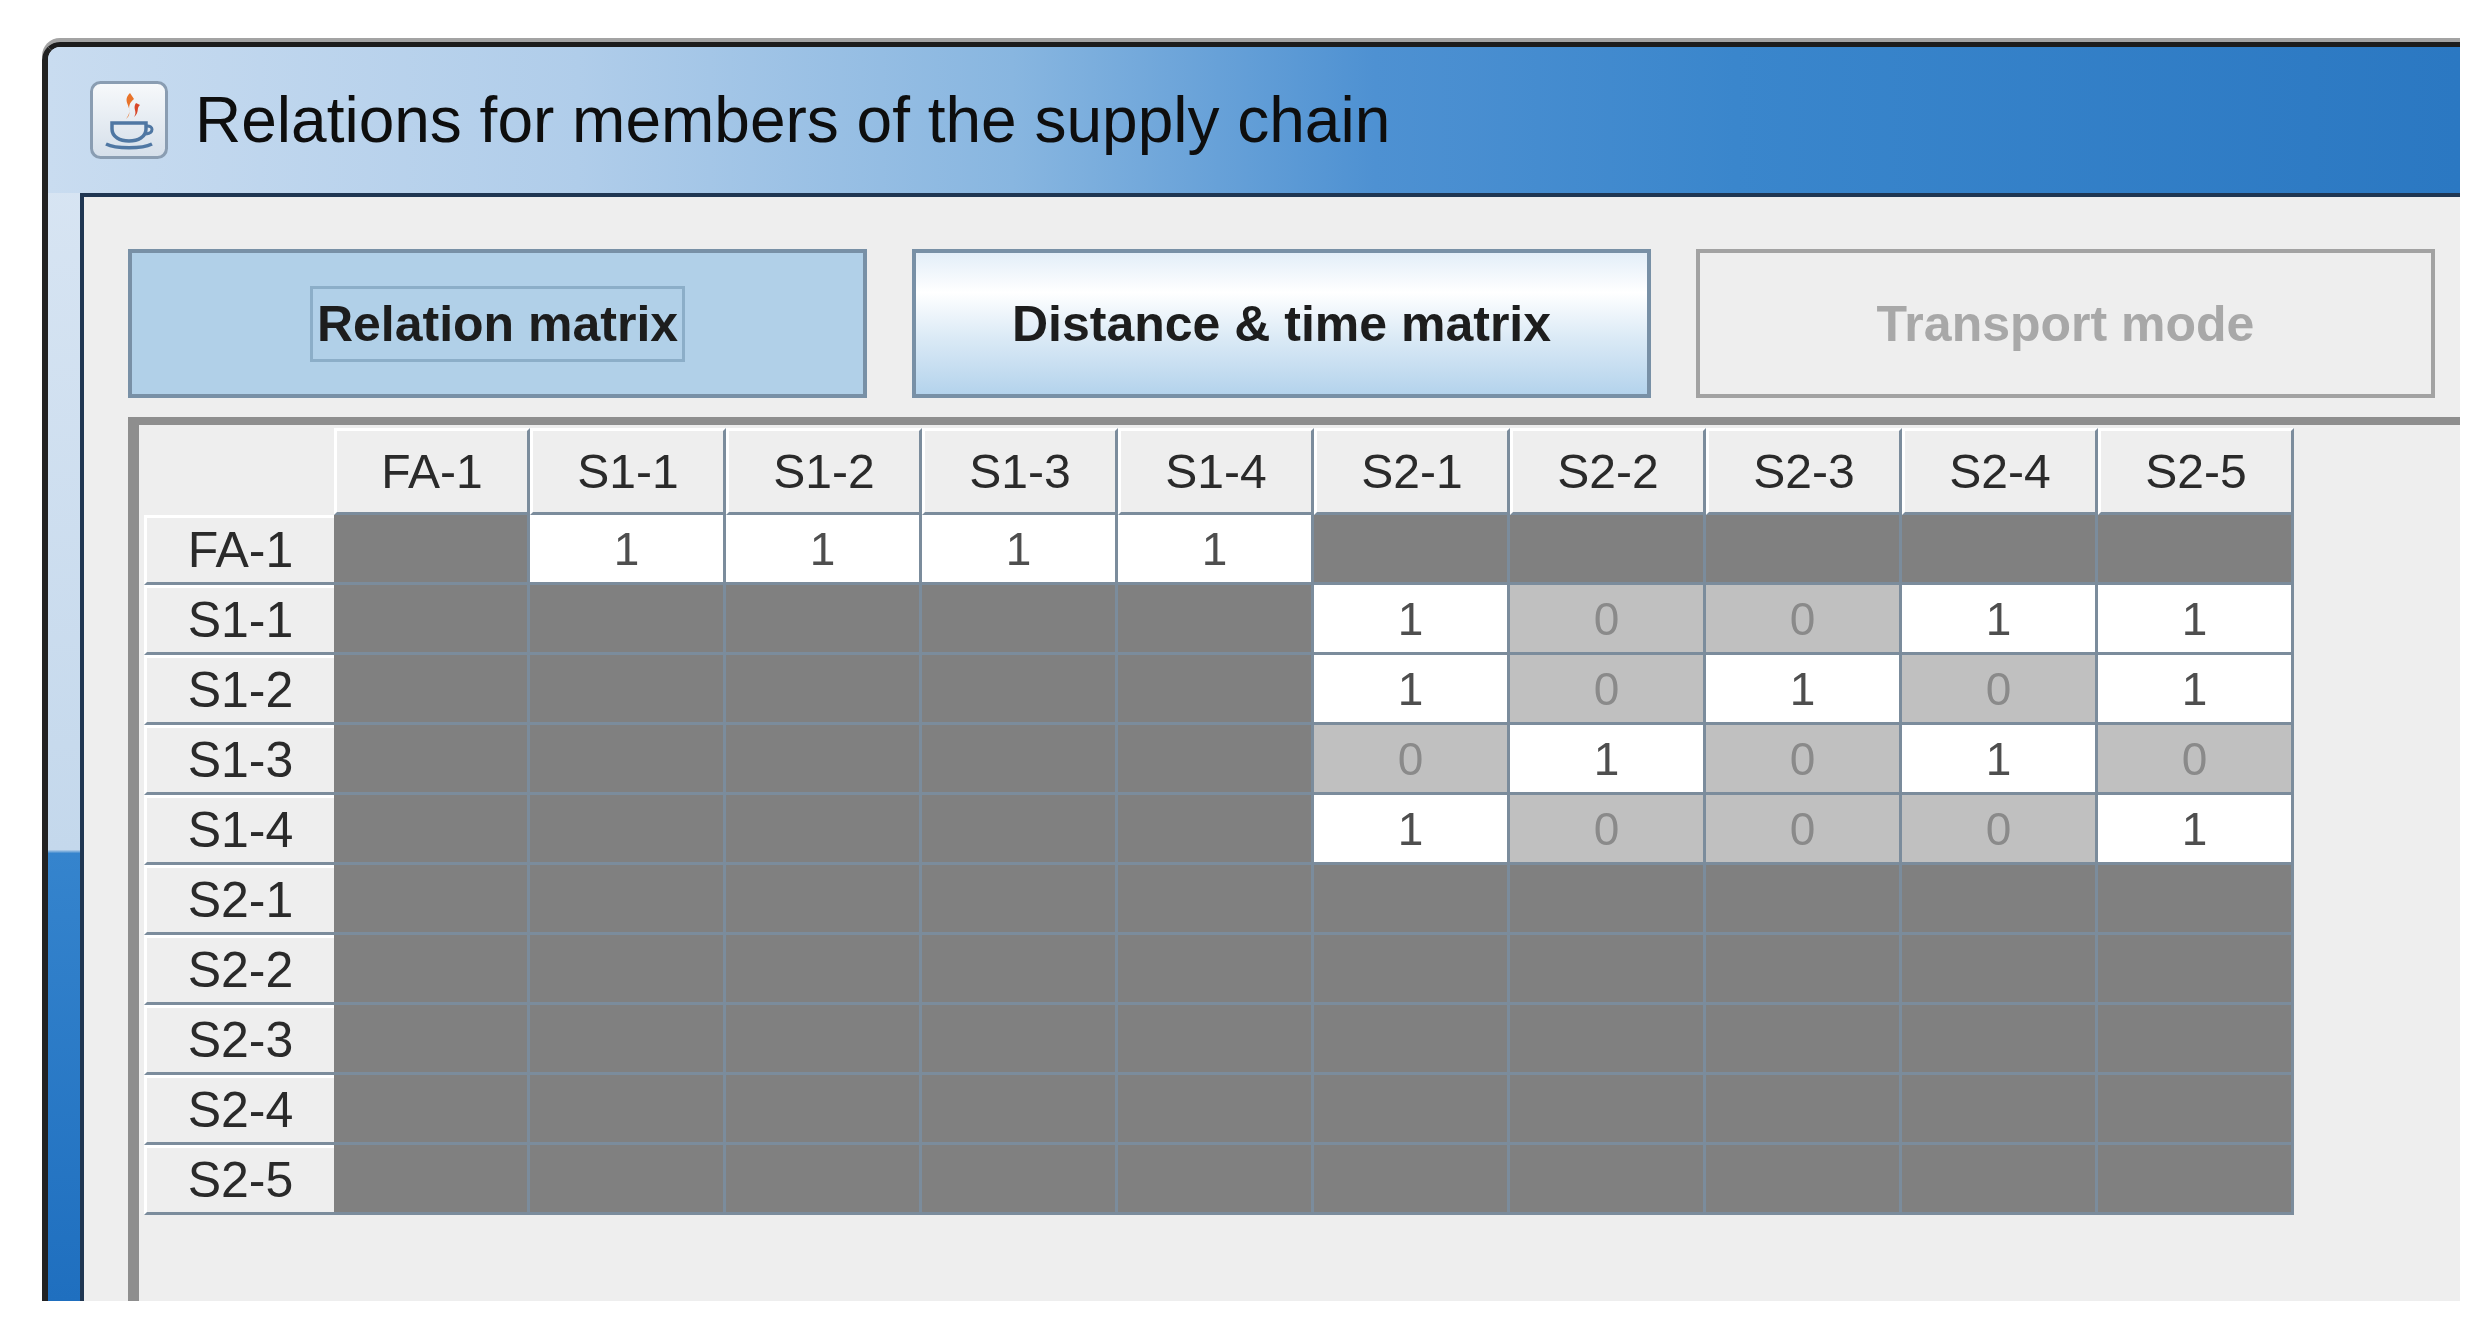  What do you see at coordinates (239, 1040) in the screenshot?
I see `row-header: S2-3` at bounding box center [239, 1040].